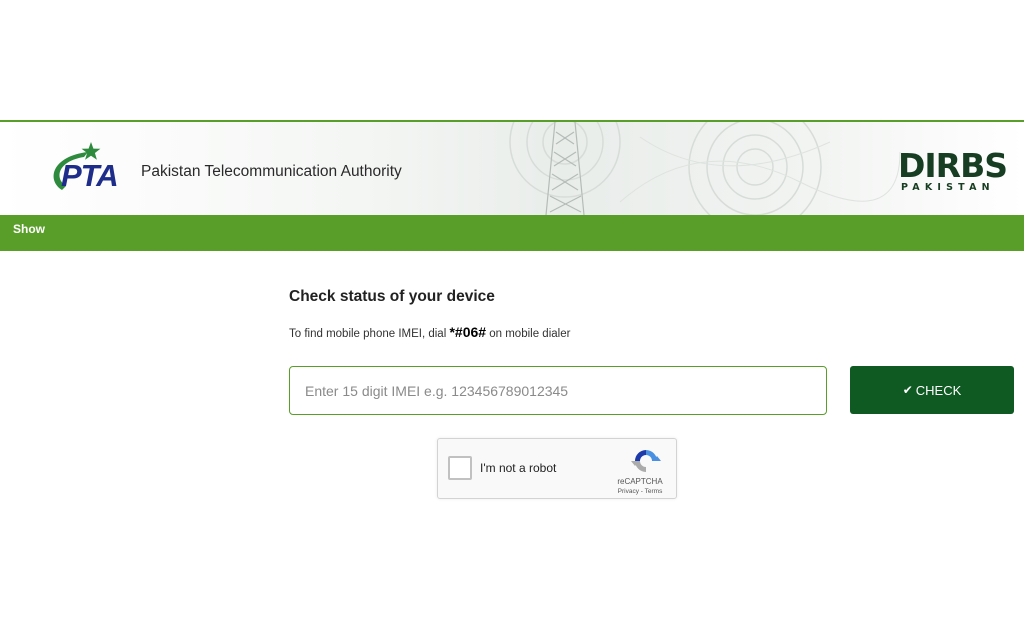  I want to click on recaptcha-terms-link: Terms, so click(654, 491).